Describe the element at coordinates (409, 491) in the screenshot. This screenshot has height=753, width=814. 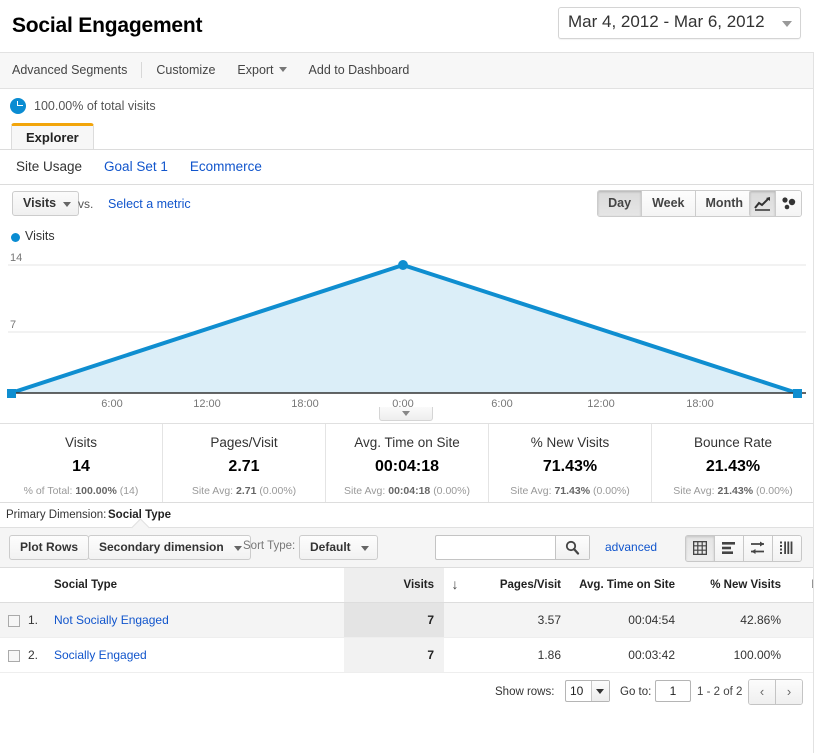
I see `sub-strong: 00:04:18` at that location.